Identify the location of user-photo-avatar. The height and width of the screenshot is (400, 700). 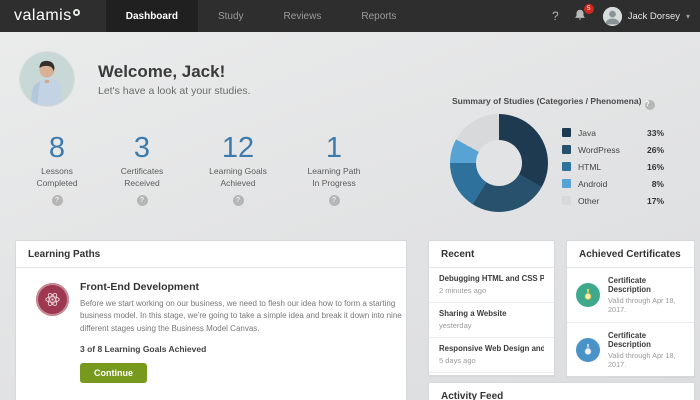
(47, 79).